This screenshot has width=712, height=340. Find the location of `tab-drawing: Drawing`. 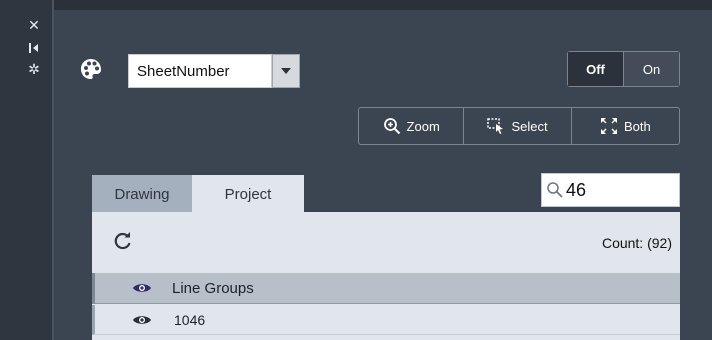

tab-drawing: Drawing is located at coordinates (142, 194).